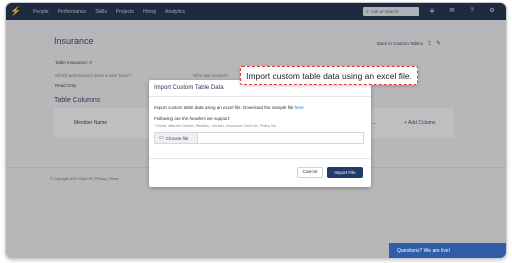  I want to click on sample-file-link: here, so click(299, 107).